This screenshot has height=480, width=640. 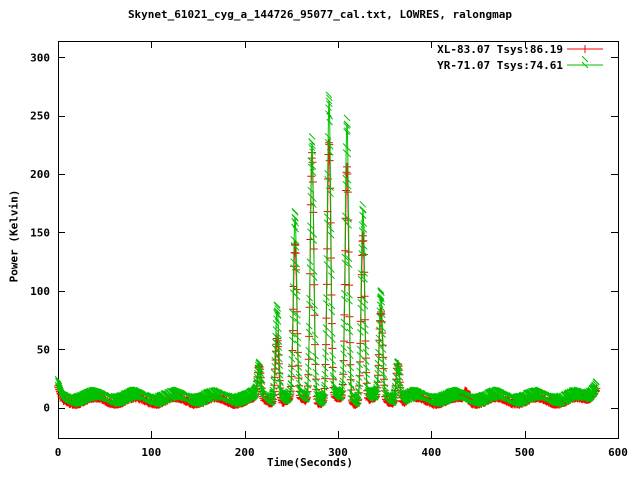 I want to click on y-axis-label: Power (Kelvin), so click(x=14, y=236).